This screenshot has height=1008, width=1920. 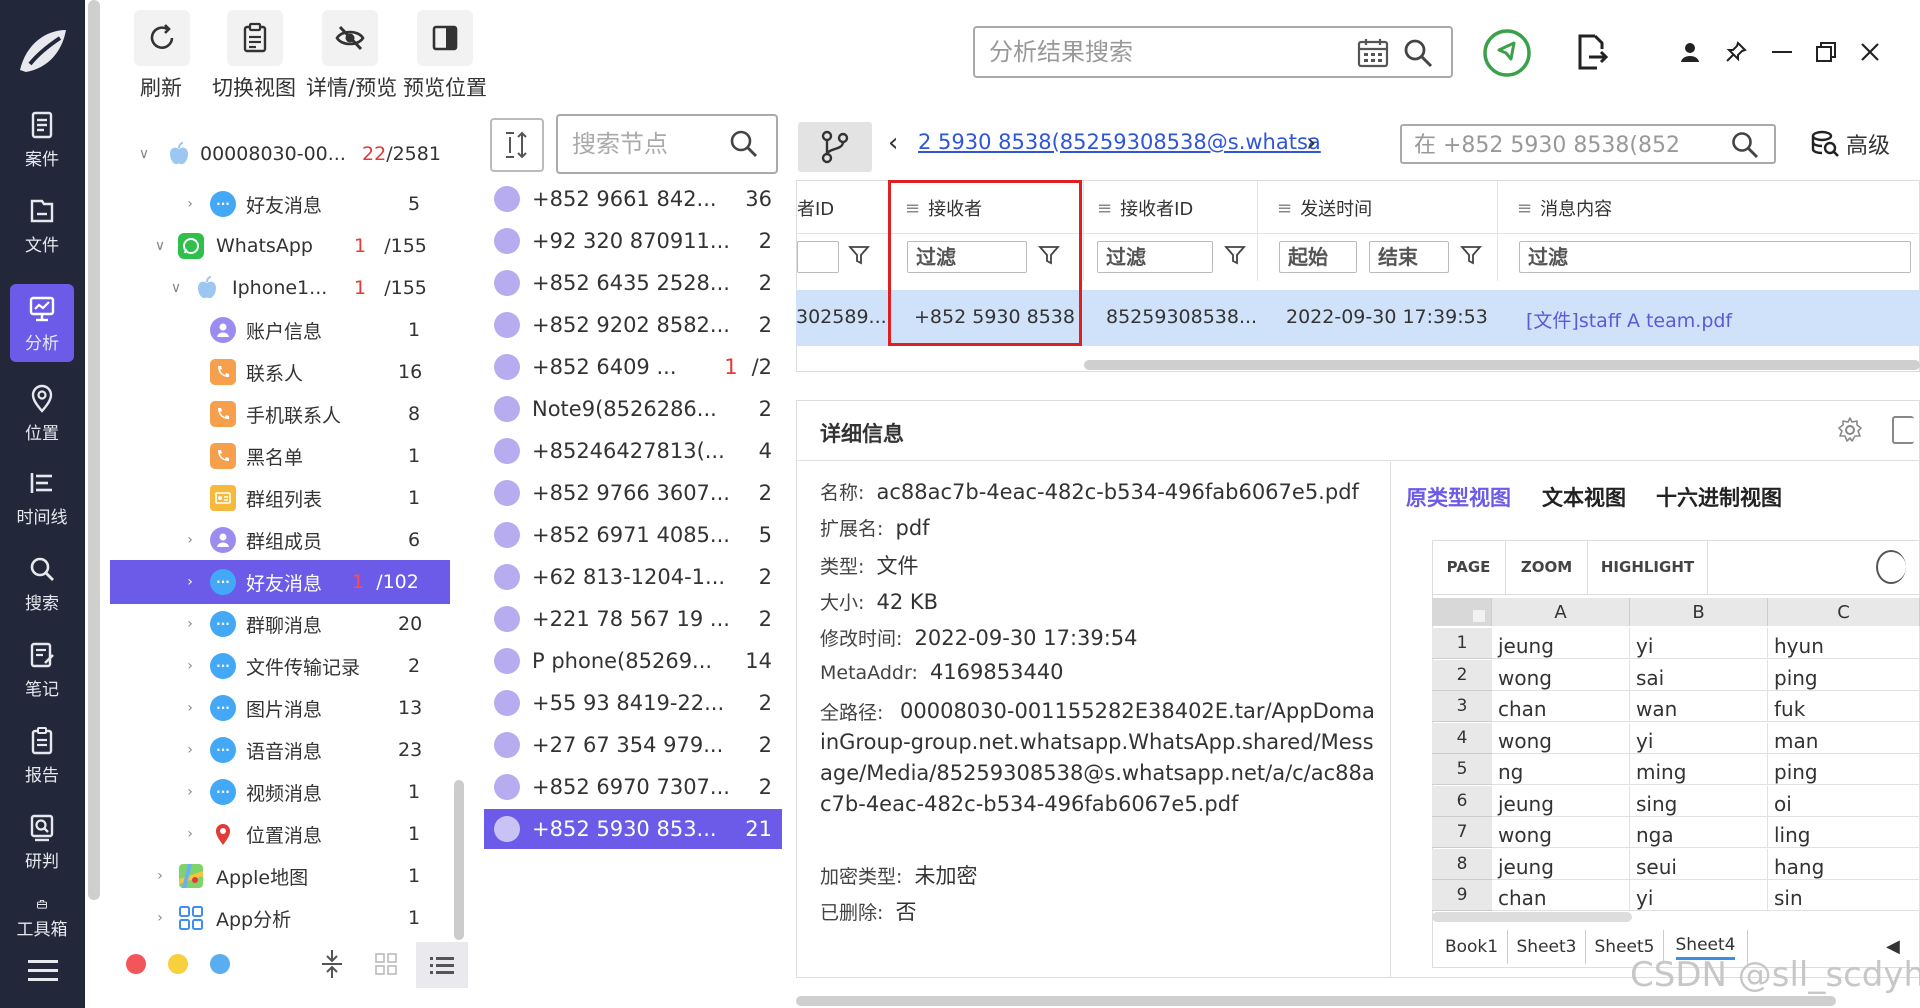 What do you see at coordinates (633, 829) in the screenshot?
I see `node-list-item: +852 5930 853... 21` at bounding box center [633, 829].